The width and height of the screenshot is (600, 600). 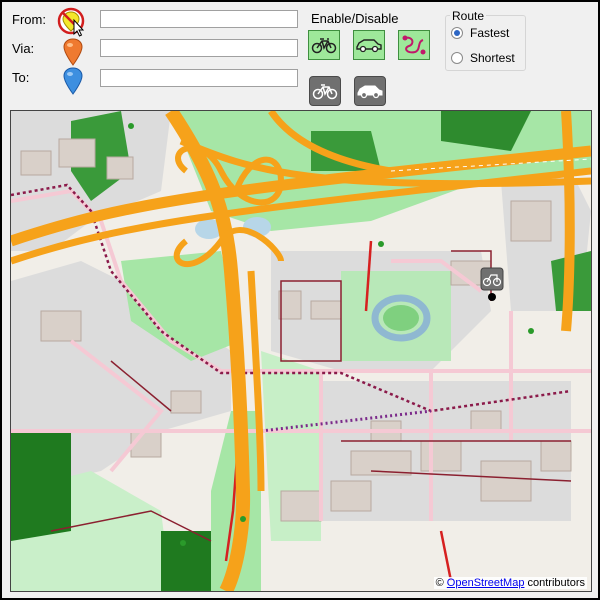 I want to click on to-marker-button, so click(x=73, y=81).